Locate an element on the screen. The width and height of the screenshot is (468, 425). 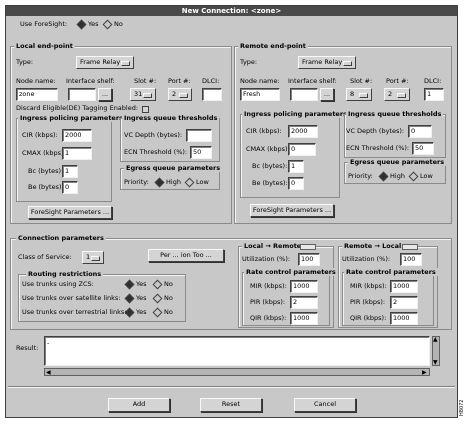
class-of-service-select: 1 is located at coordinates (93, 257).